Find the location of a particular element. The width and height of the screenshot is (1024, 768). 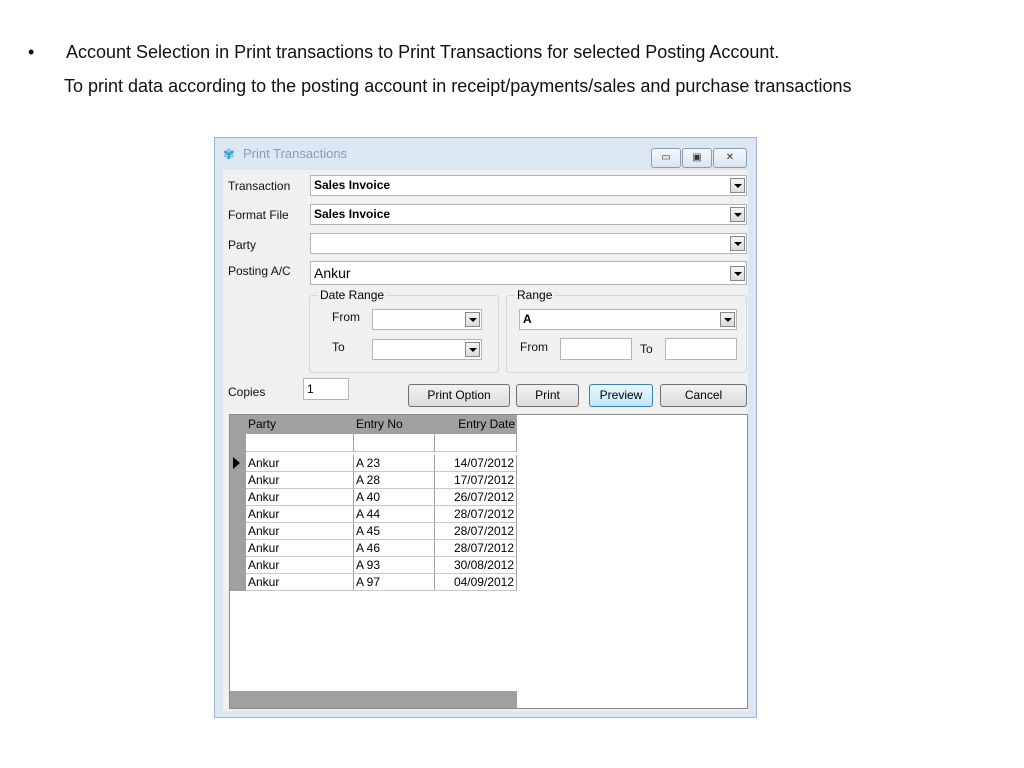

format-file-value: Sales Invoice is located at coordinates (352, 214).